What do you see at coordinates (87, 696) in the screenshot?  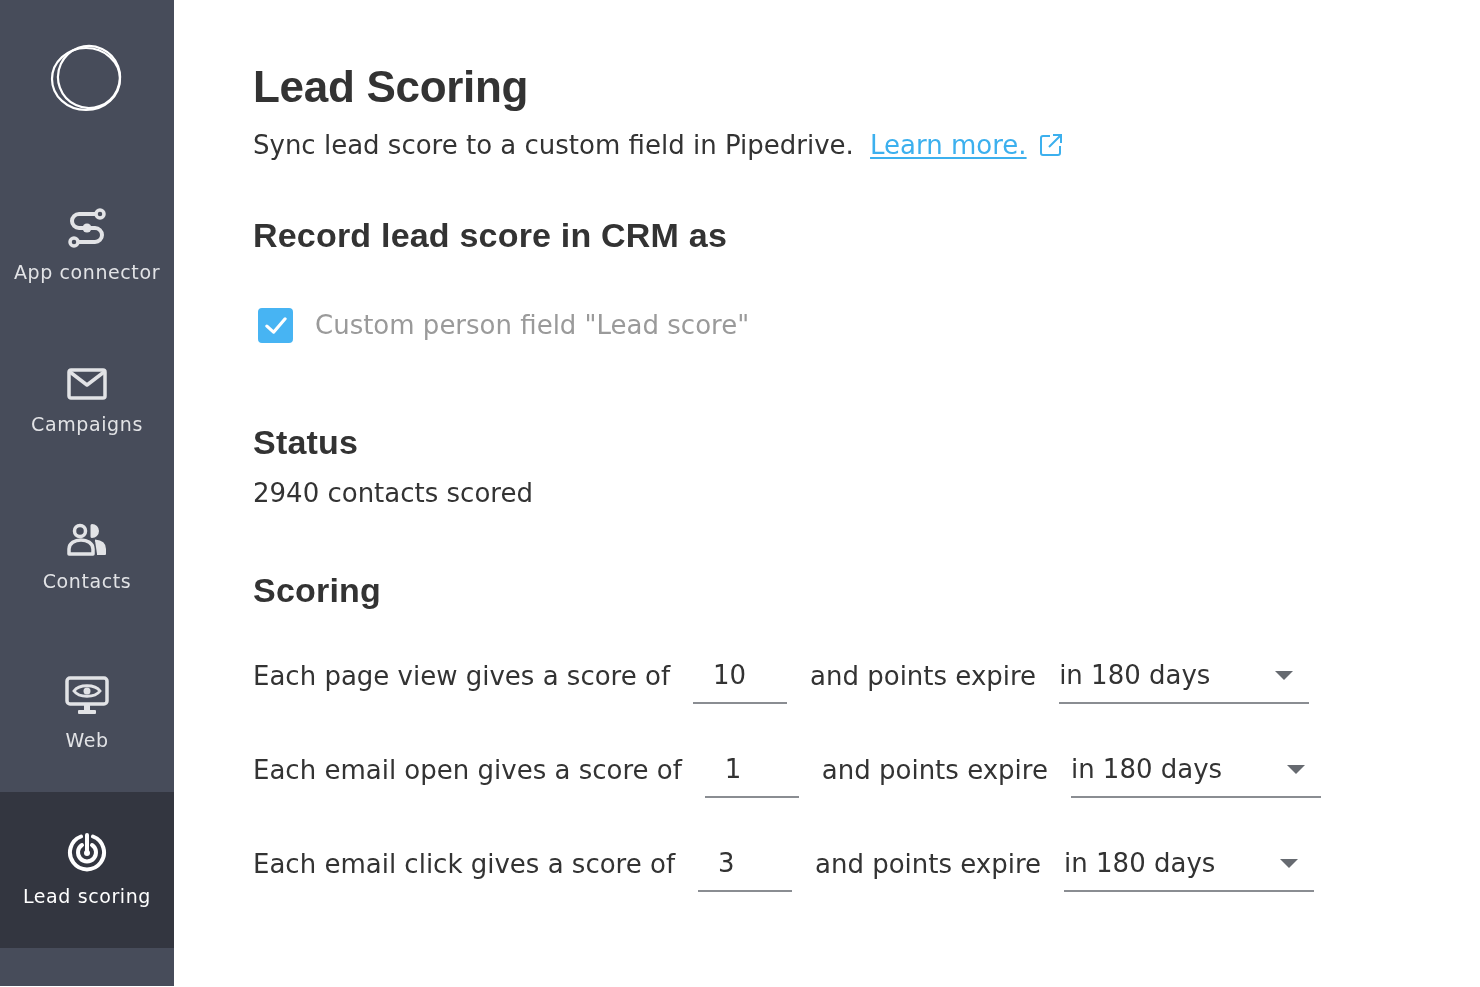 I see `monitor-eye-icon` at bounding box center [87, 696].